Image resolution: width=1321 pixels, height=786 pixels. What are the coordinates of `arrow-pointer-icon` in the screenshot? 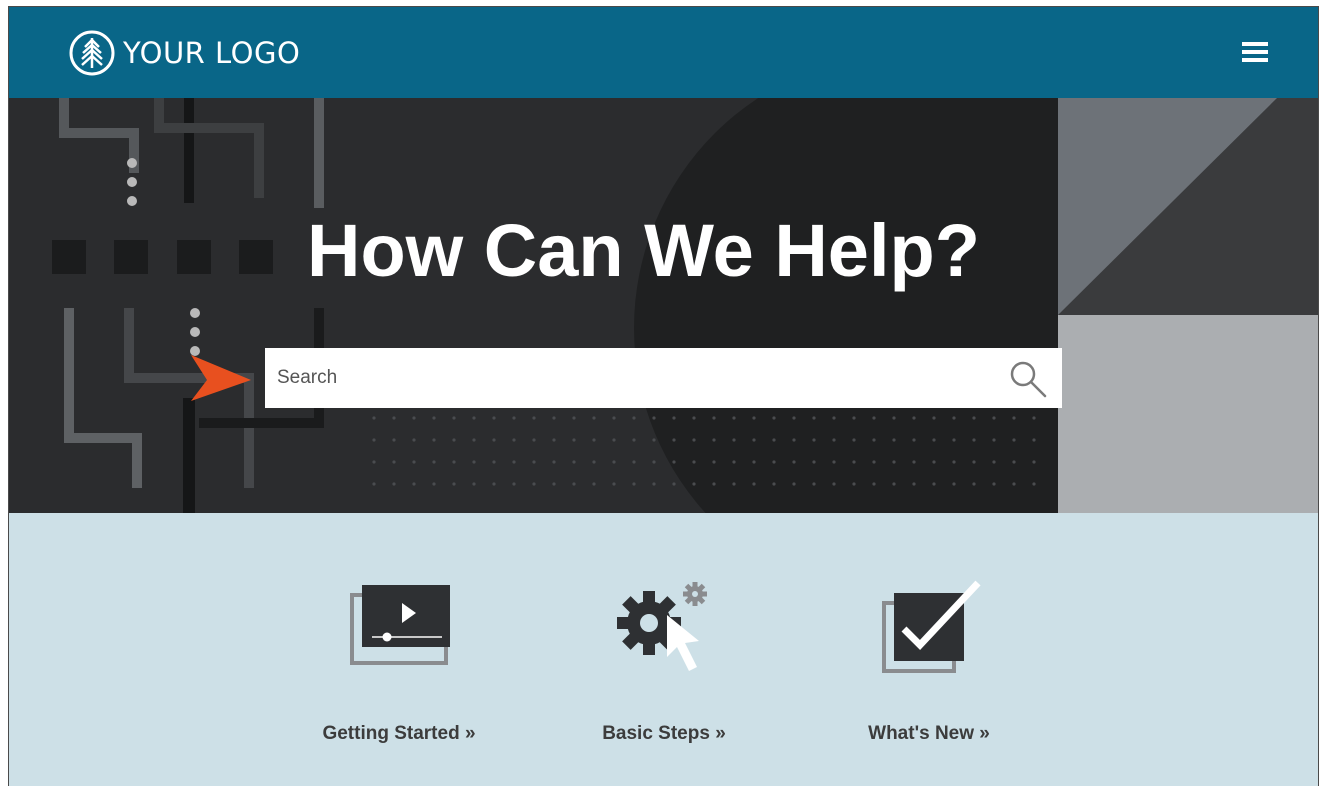 It's located at (221, 378).